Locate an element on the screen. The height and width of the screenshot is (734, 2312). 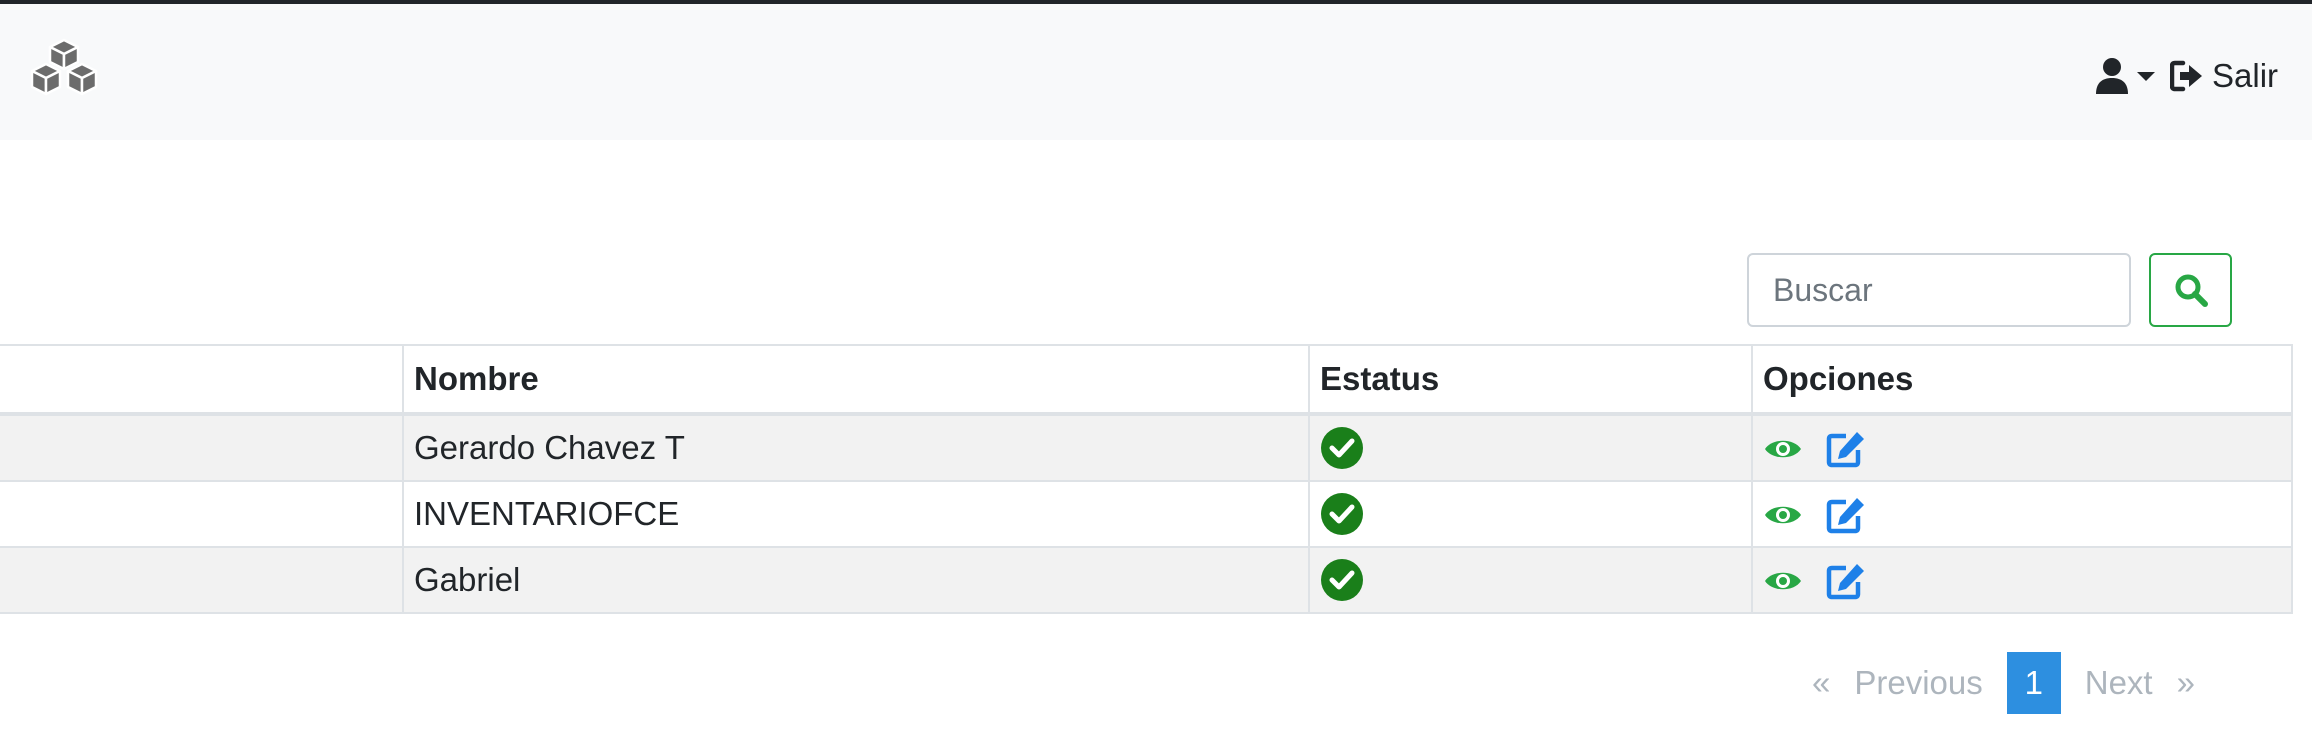
column-header-estatus: Estatus is located at coordinates (1530, 380).